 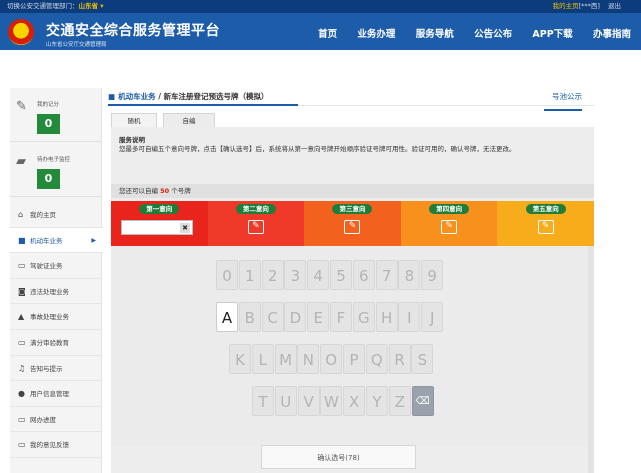 What do you see at coordinates (46, 368) in the screenshot?
I see `sidebar-item-label: 告知与提示` at bounding box center [46, 368].